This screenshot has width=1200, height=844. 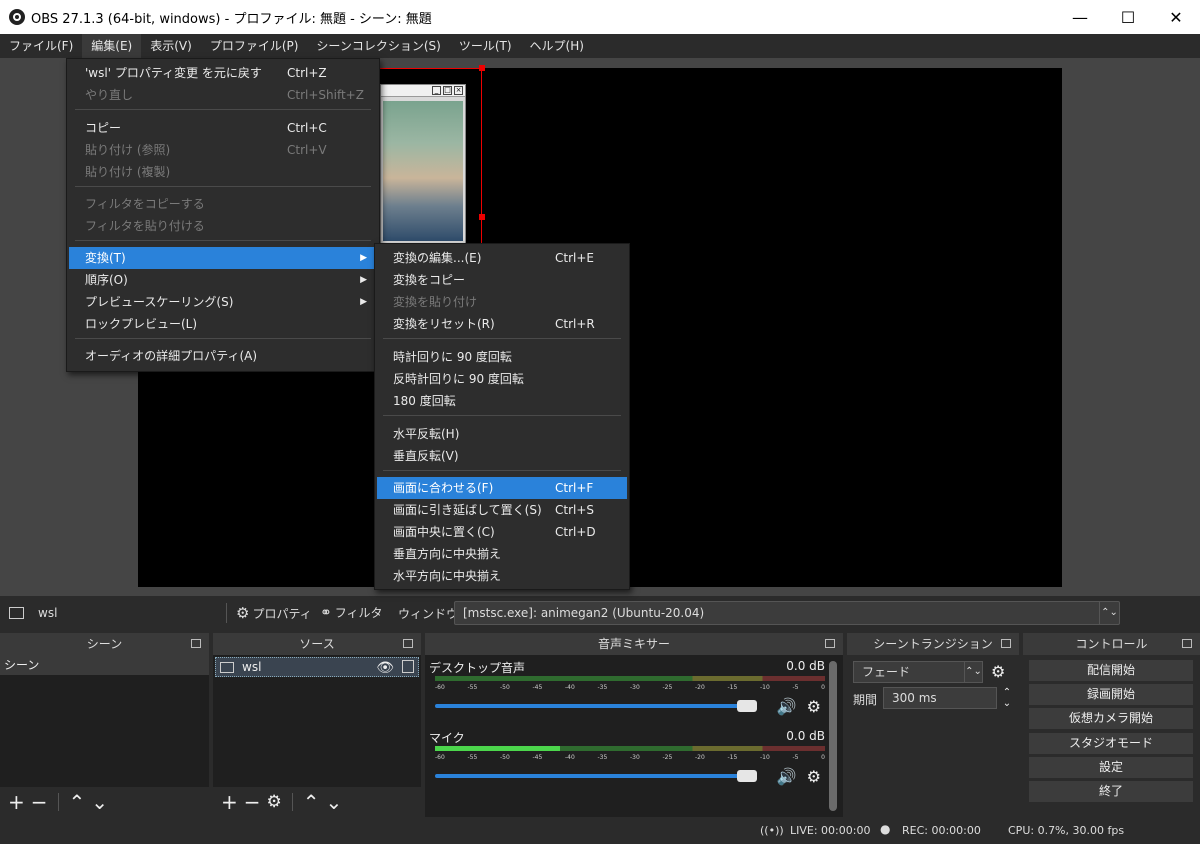 What do you see at coordinates (1111, 694) in the screenshot?
I see `start-recording-button: 録画開始` at bounding box center [1111, 694].